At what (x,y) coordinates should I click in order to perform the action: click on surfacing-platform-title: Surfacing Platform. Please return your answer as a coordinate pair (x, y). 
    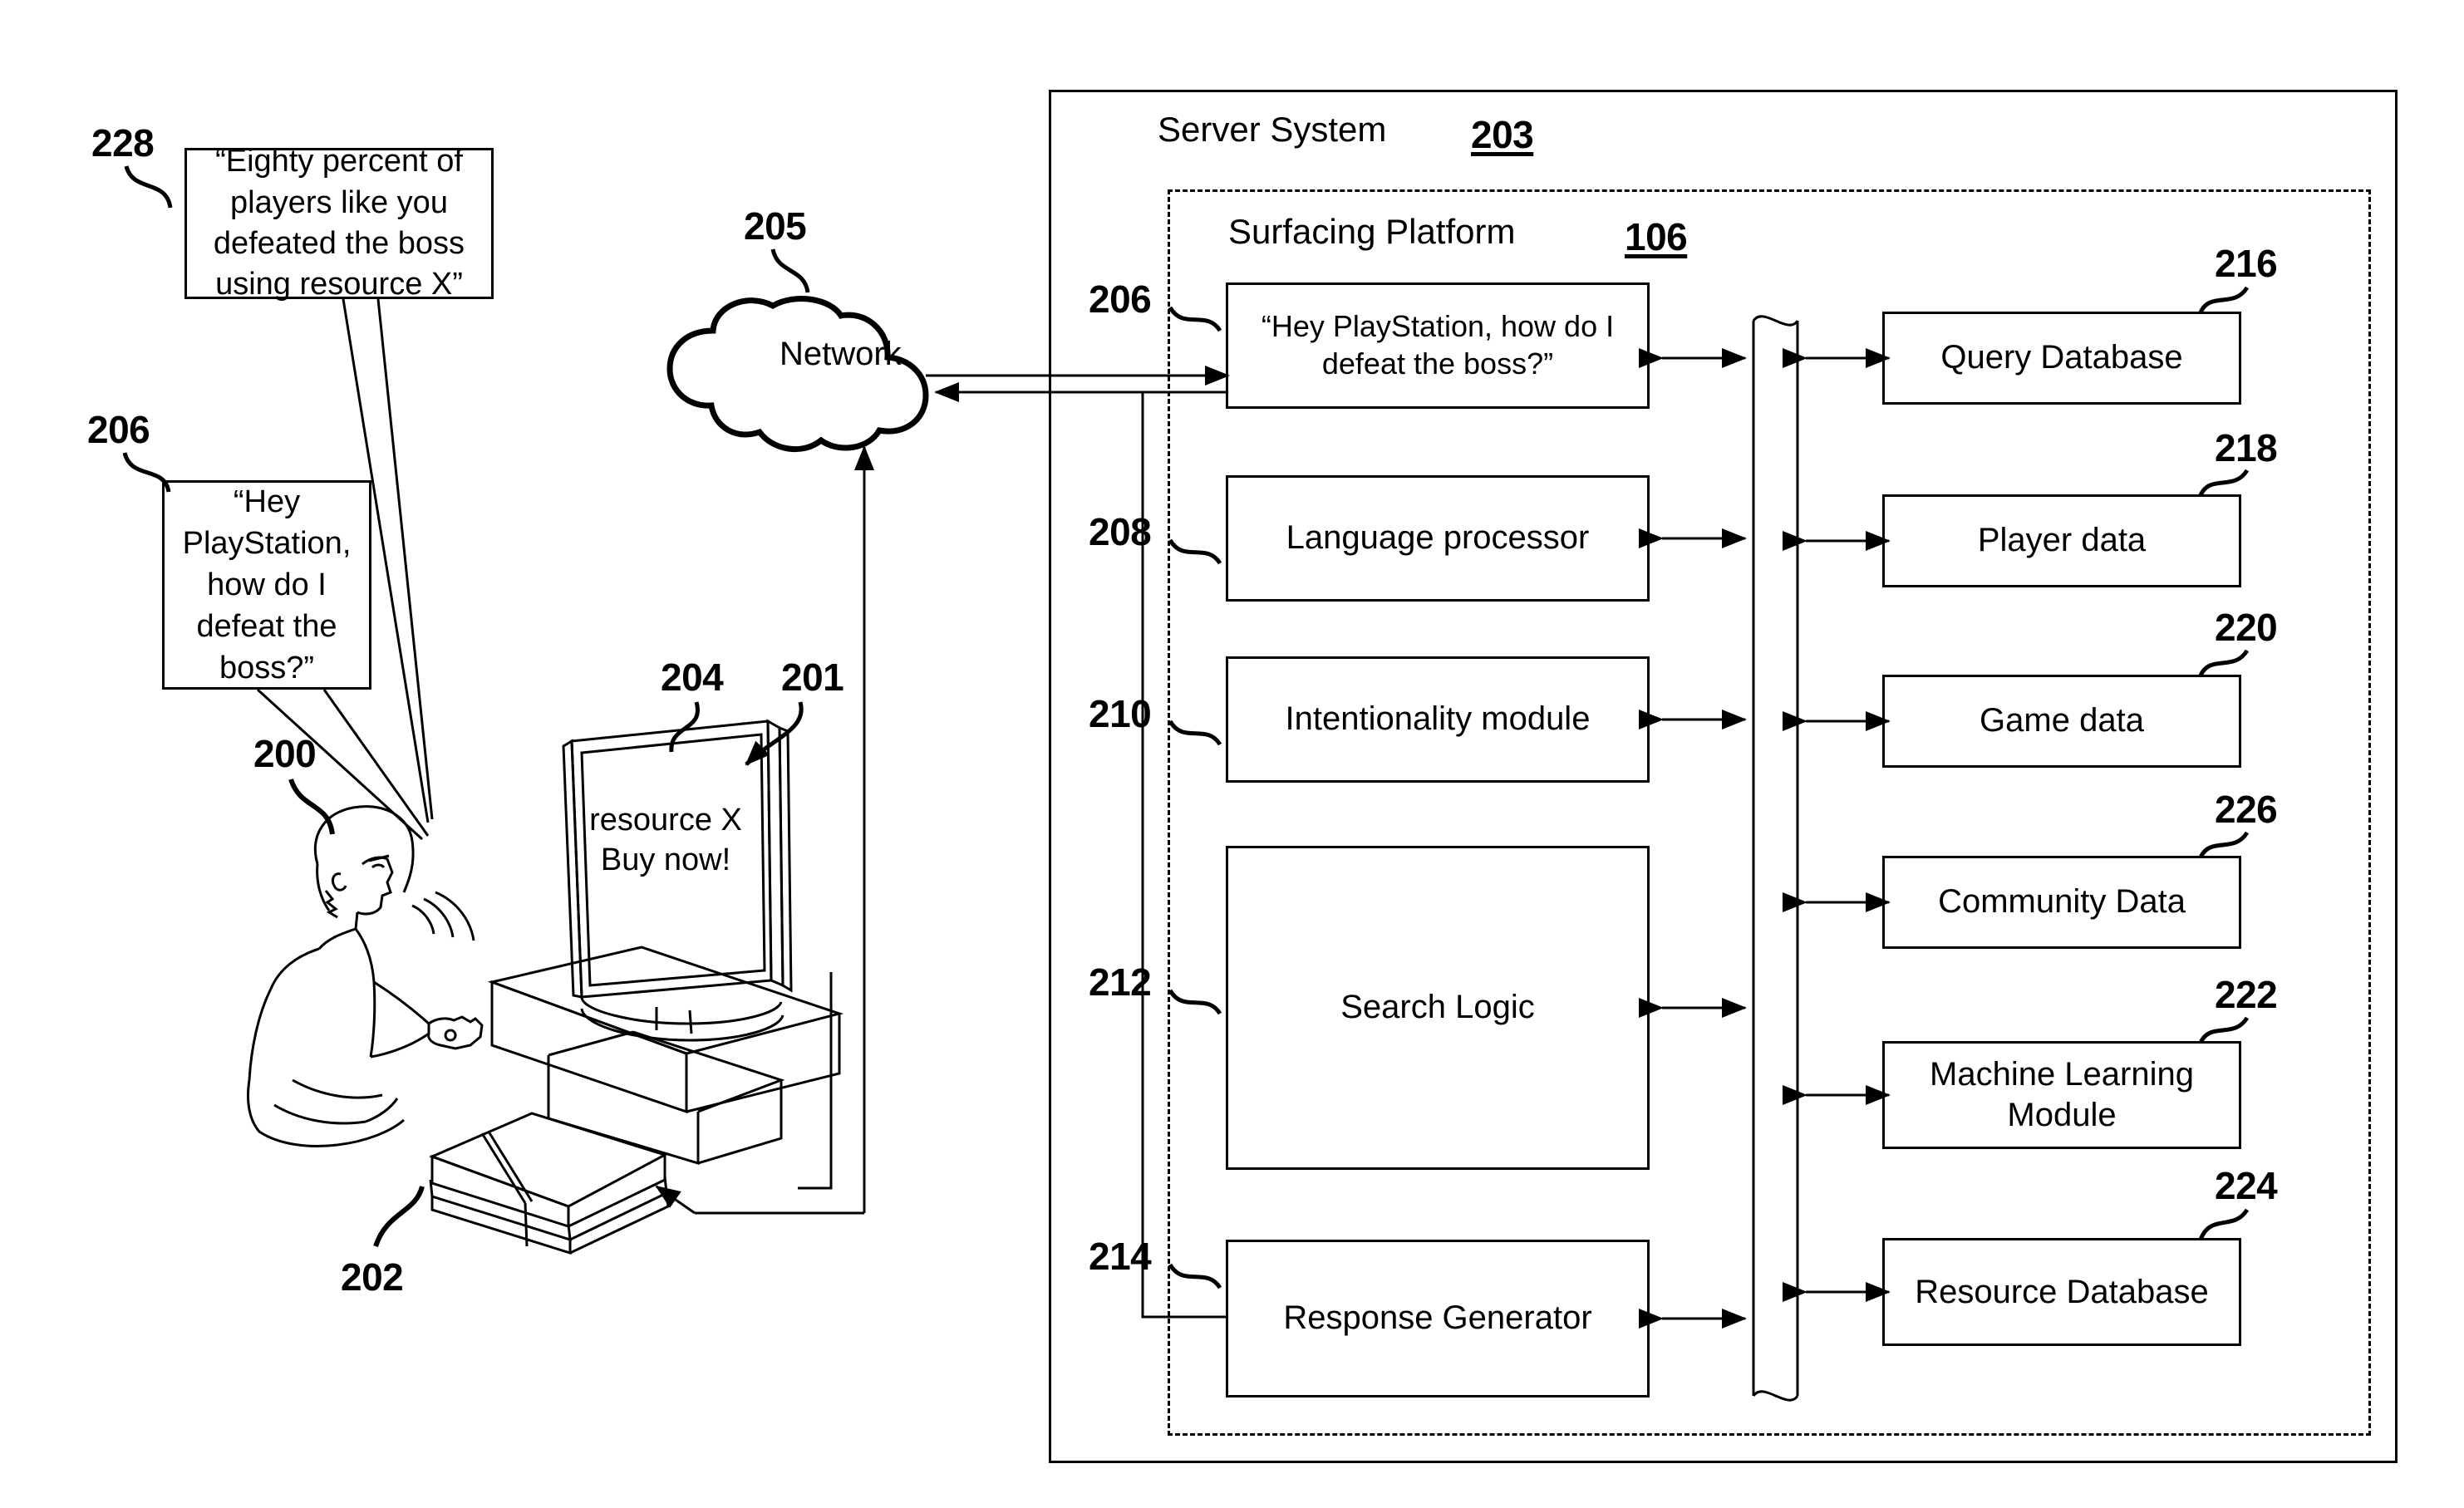
    Looking at the image, I should click on (1372, 231).